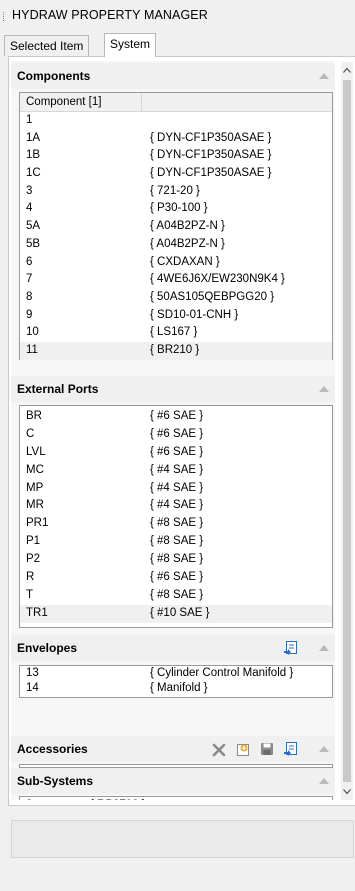 The image size is (355, 891). Describe the element at coordinates (176, 524) in the screenshot. I see `list-item: PR1 { #8 SAE }` at that location.